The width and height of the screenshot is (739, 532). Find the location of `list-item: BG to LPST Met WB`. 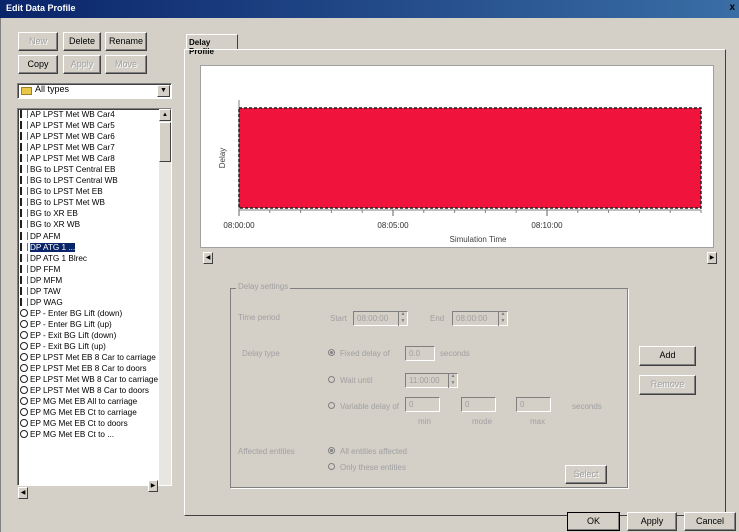

list-item: BG to LPST Met WB is located at coordinates (94, 202).